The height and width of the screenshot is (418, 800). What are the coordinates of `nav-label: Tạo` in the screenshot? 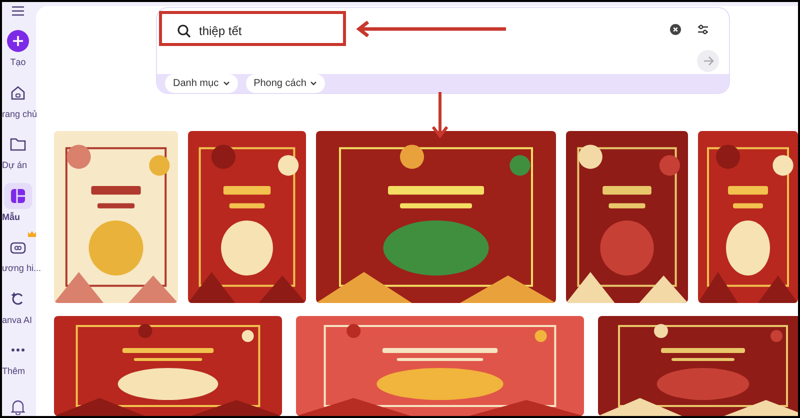 It's located at (18, 62).